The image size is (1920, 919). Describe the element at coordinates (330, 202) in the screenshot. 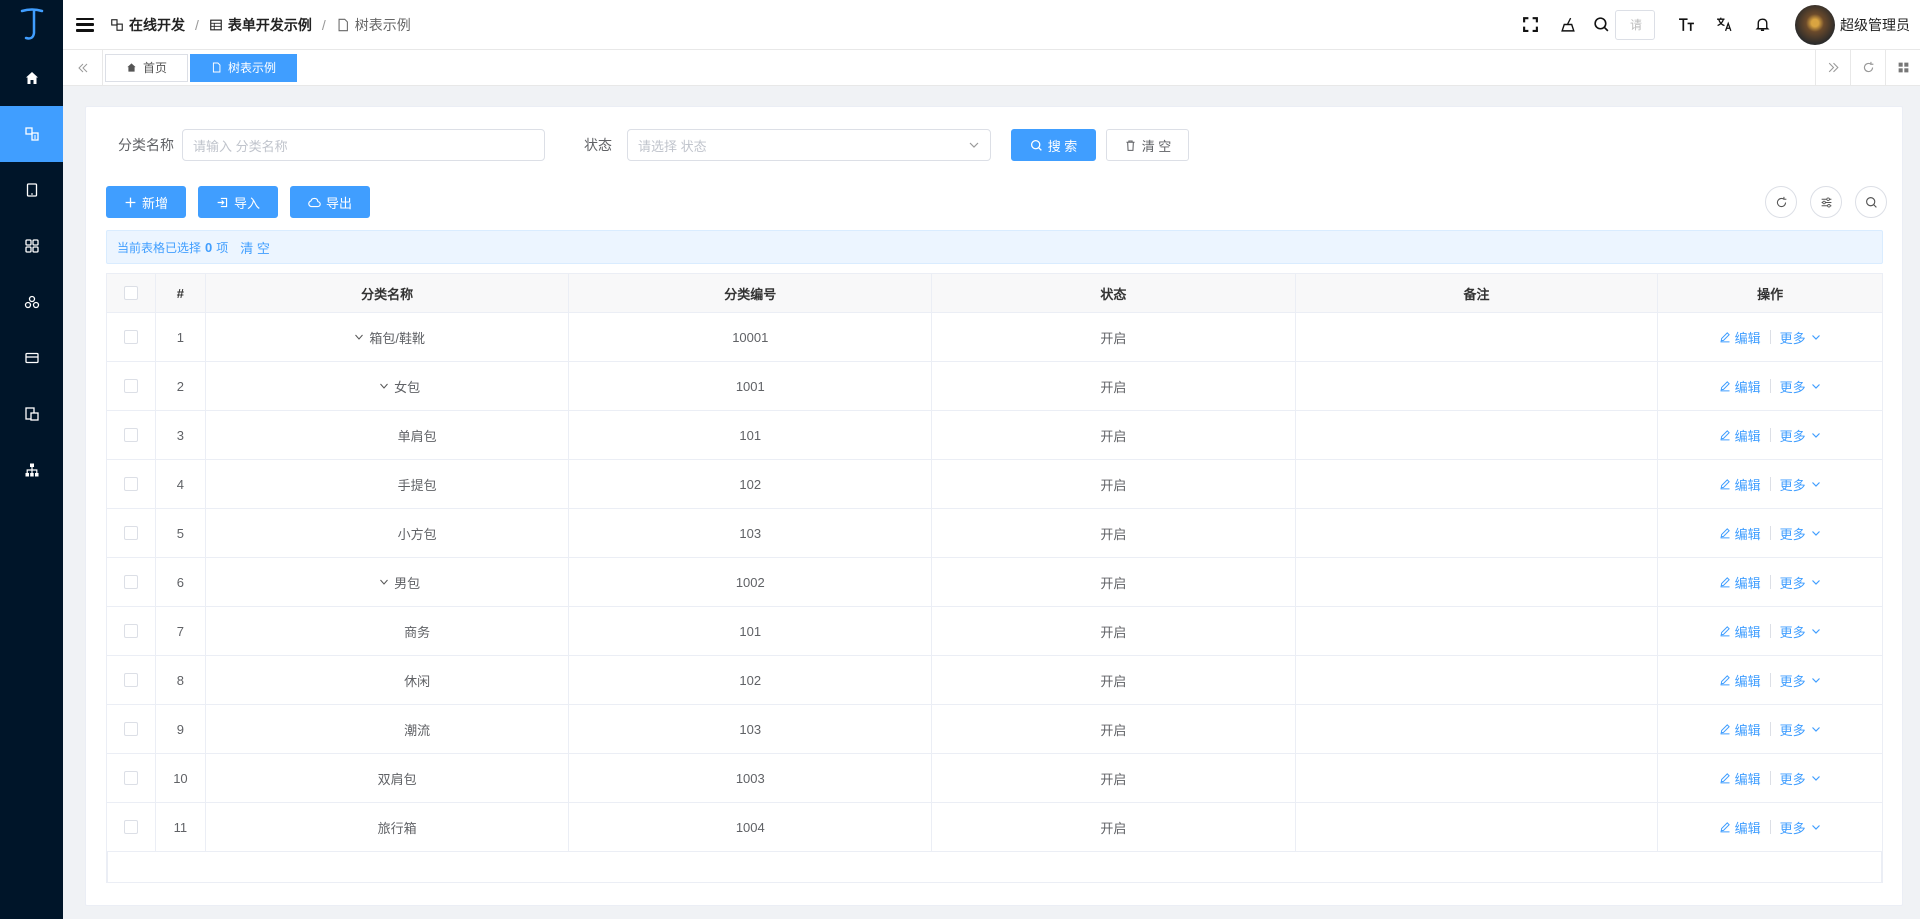

I see `export-button: 导出` at that location.